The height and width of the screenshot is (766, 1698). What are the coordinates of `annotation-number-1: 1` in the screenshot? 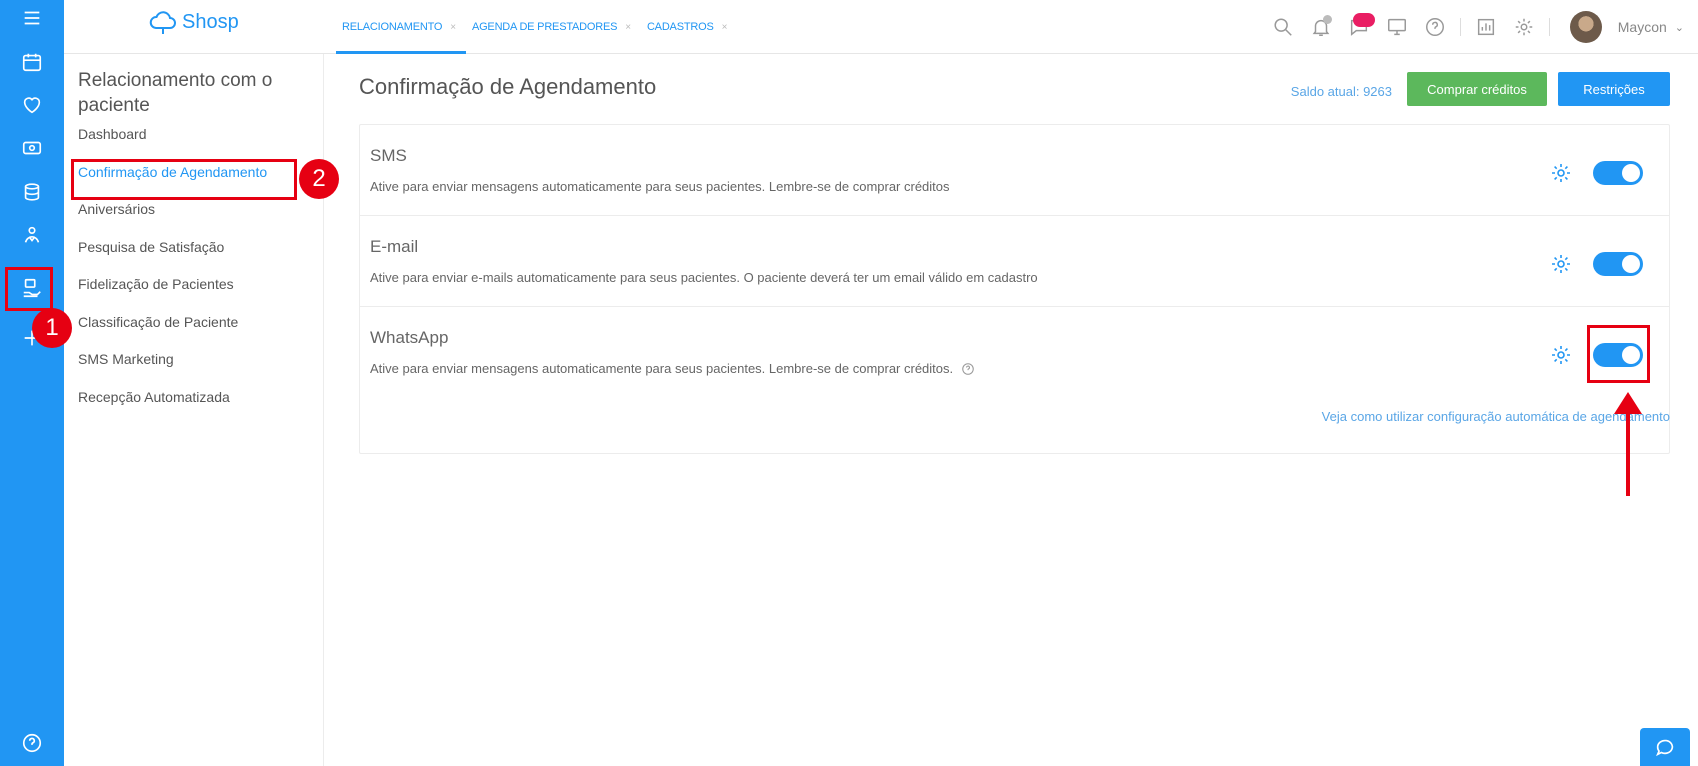 It's located at (52, 328).